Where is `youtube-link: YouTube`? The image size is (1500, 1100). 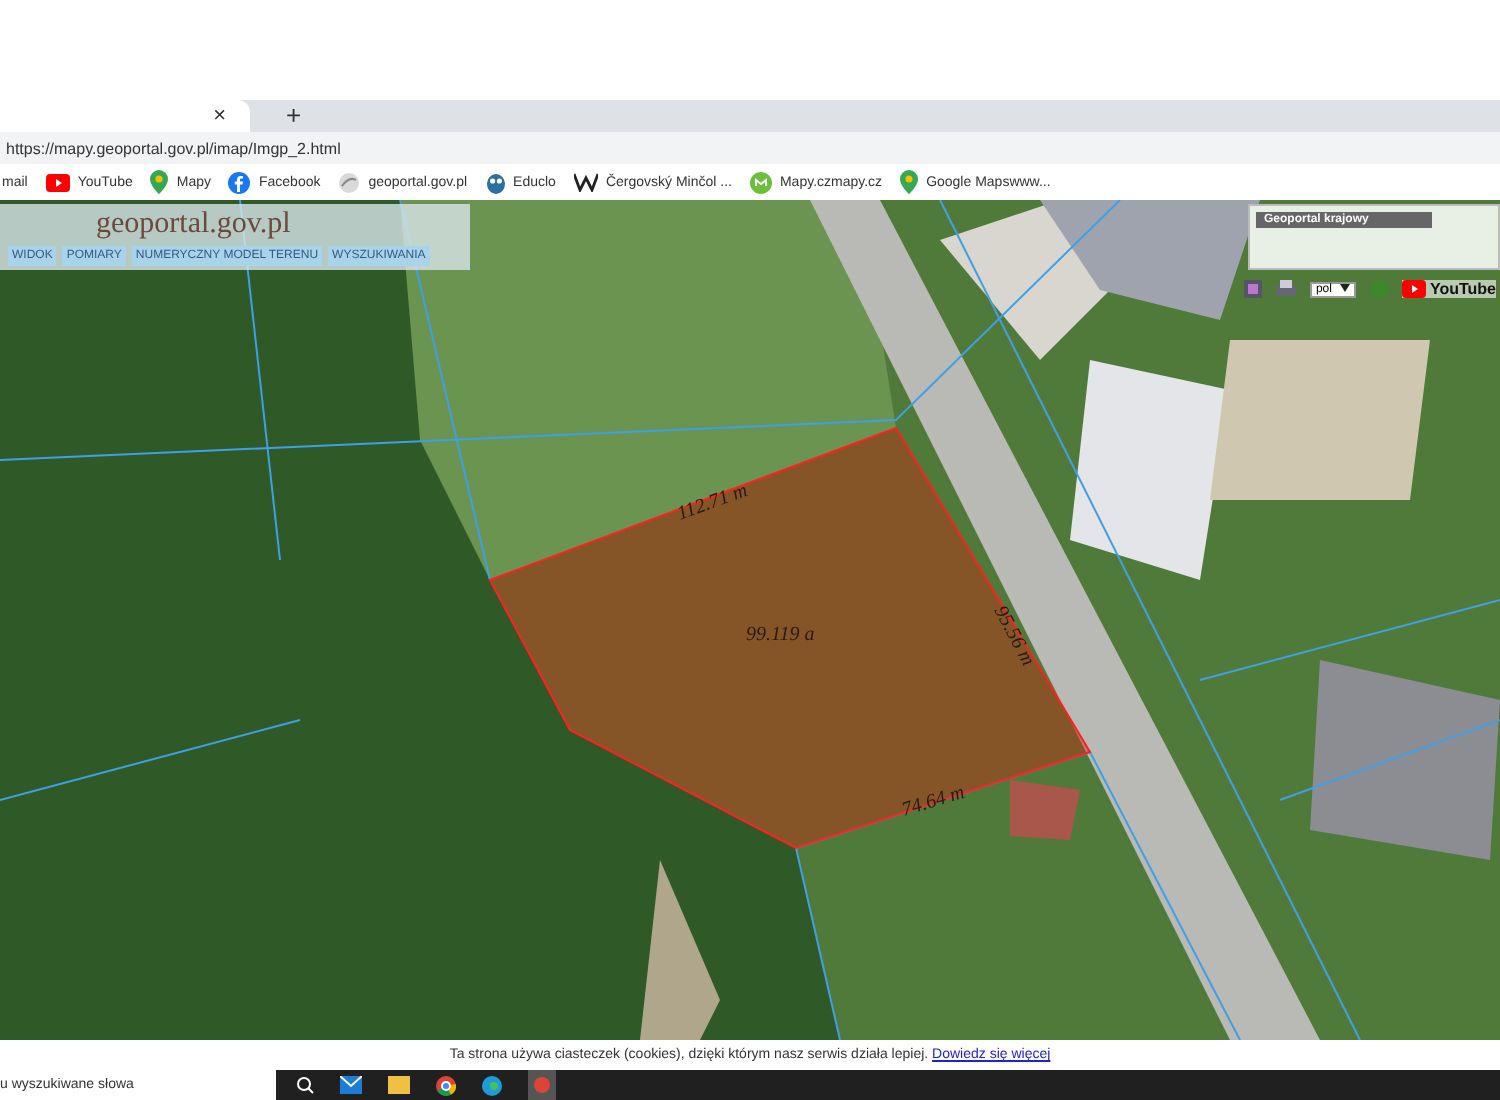 youtube-link: YouTube is located at coordinates (1448, 289).